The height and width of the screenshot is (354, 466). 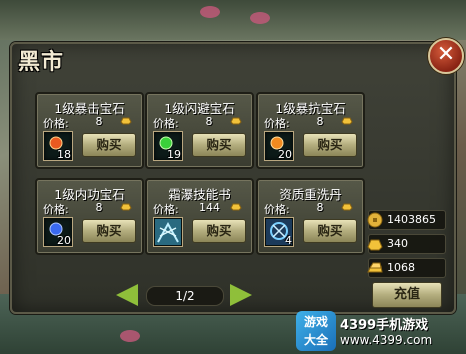 I want to click on item-card: 1级暴抗宝石 价格: 8 20 购买, so click(x=310, y=130).